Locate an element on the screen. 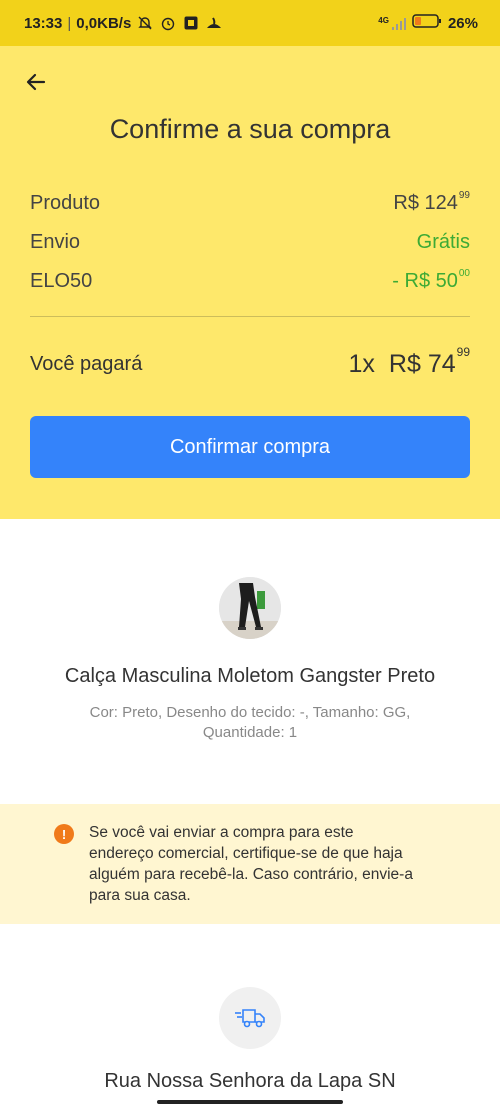 This screenshot has width=500, height=1111. status-time: 13:33 is located at coordinates (43, 23).